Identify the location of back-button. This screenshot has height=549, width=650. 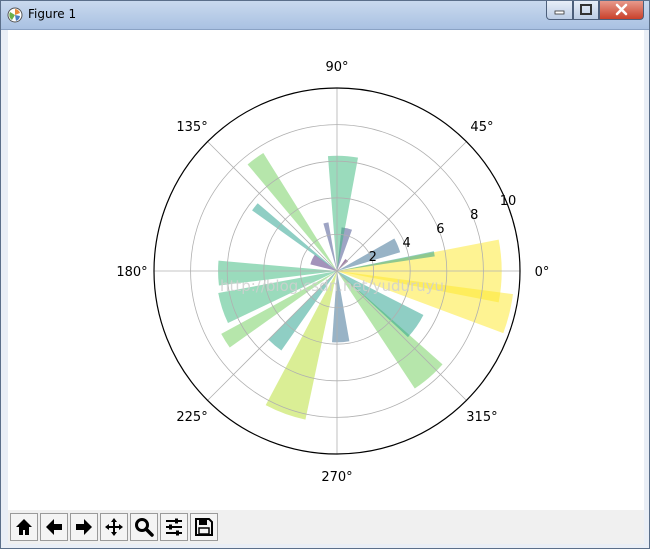
(54, 527).